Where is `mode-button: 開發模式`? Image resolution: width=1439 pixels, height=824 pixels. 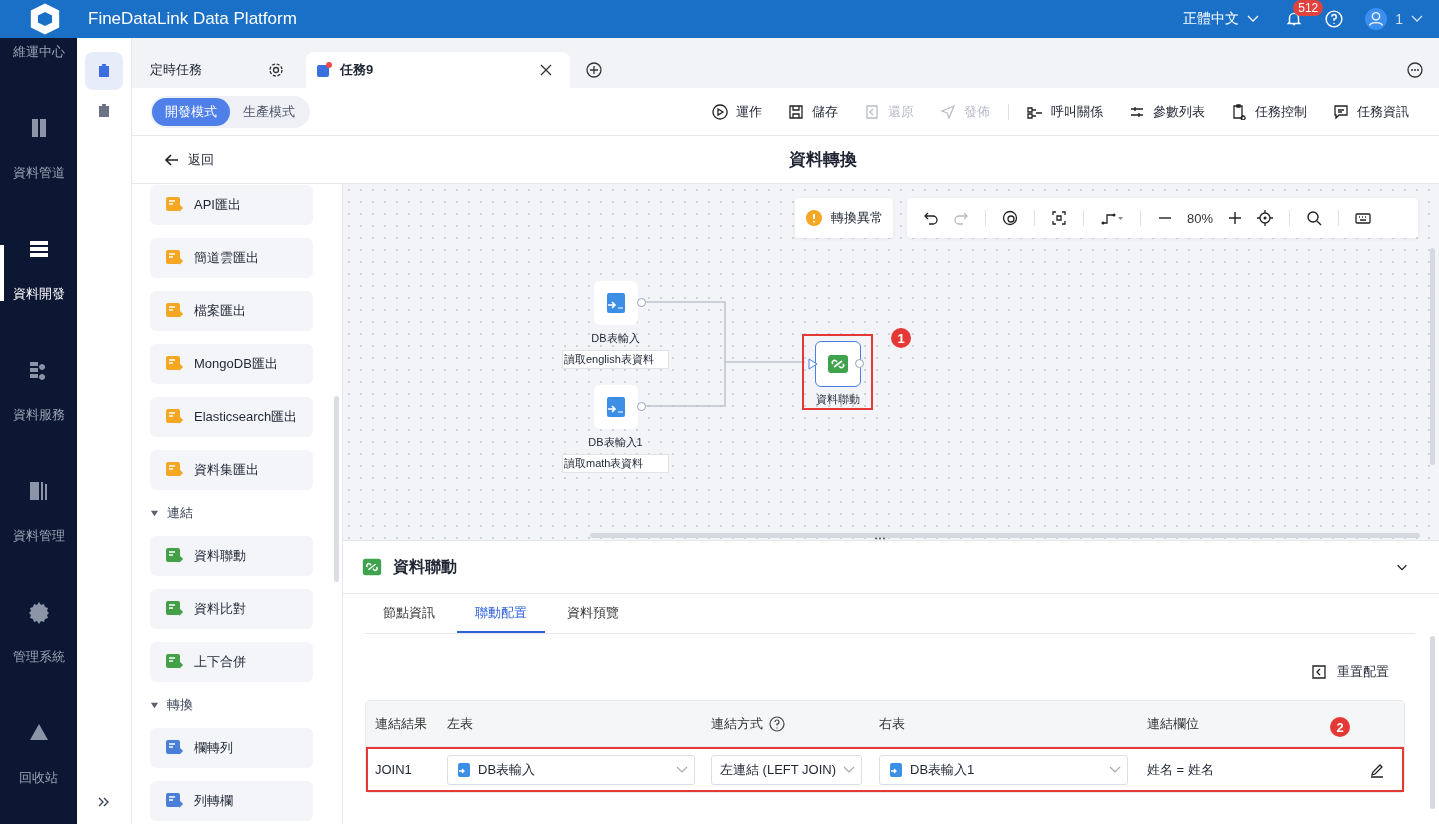
mode-button: 開發模式 is located at coordinates (191, 111).